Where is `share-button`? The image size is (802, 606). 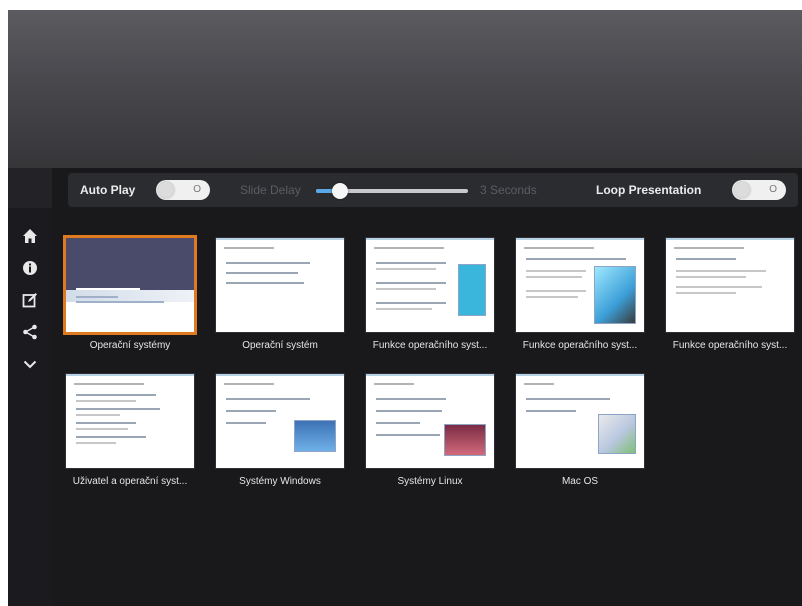
share-button is located at coordinates (30, 332).